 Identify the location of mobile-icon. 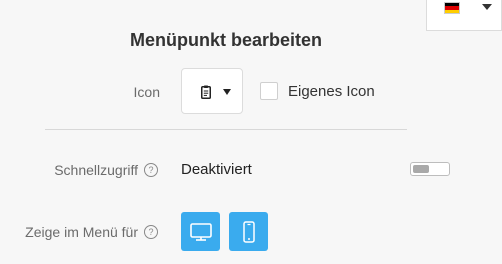
(249, 232).